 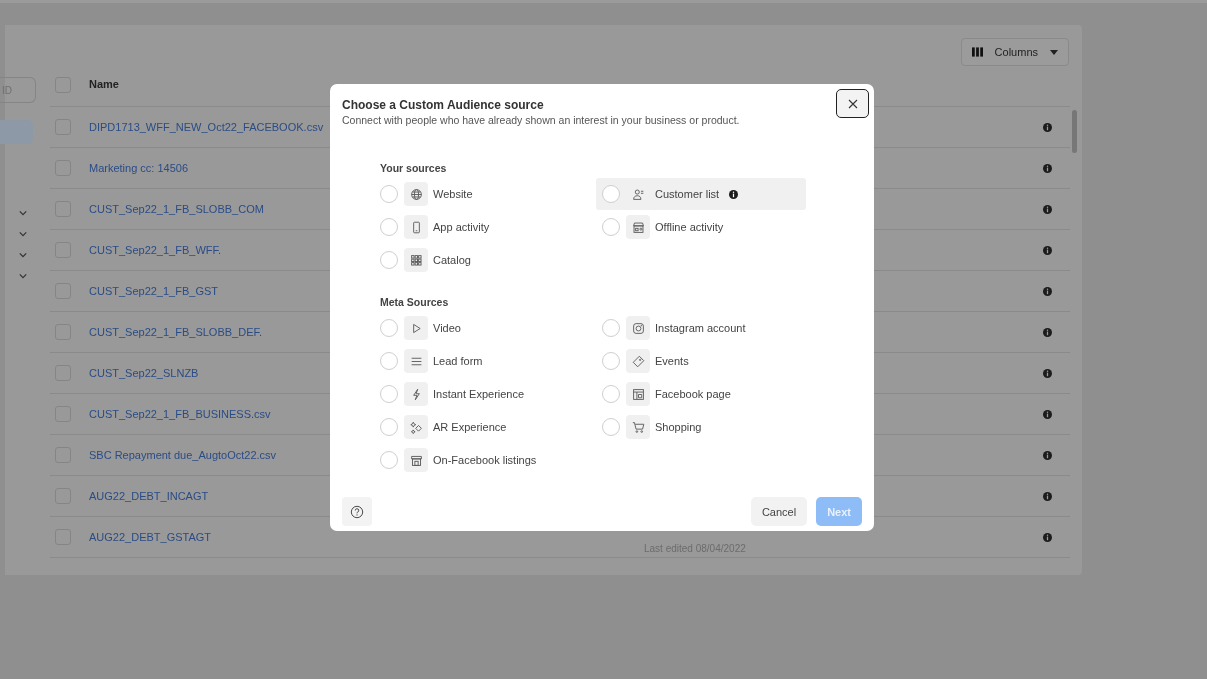 I want to click on source-option: Lead form, so click(x=488, y=361).